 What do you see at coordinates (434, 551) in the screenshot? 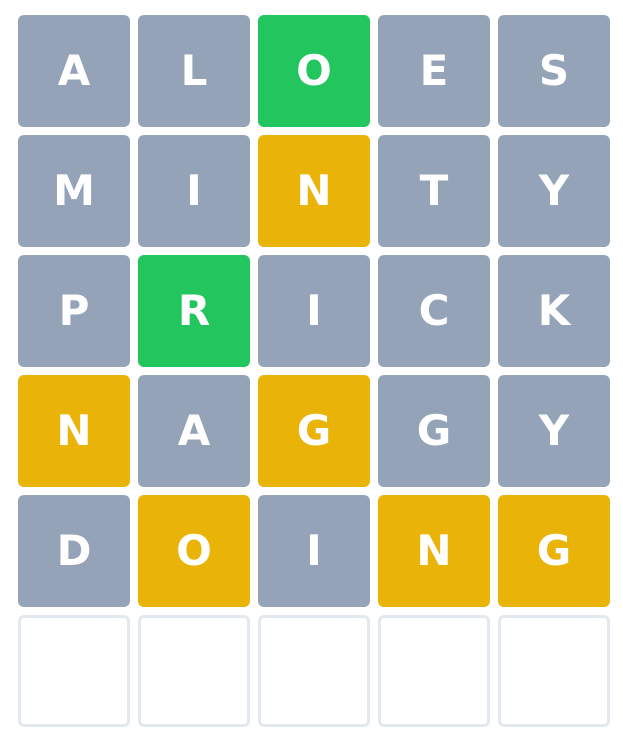
I see `tile-row5-col4: N` at bounding box center [434, 551].